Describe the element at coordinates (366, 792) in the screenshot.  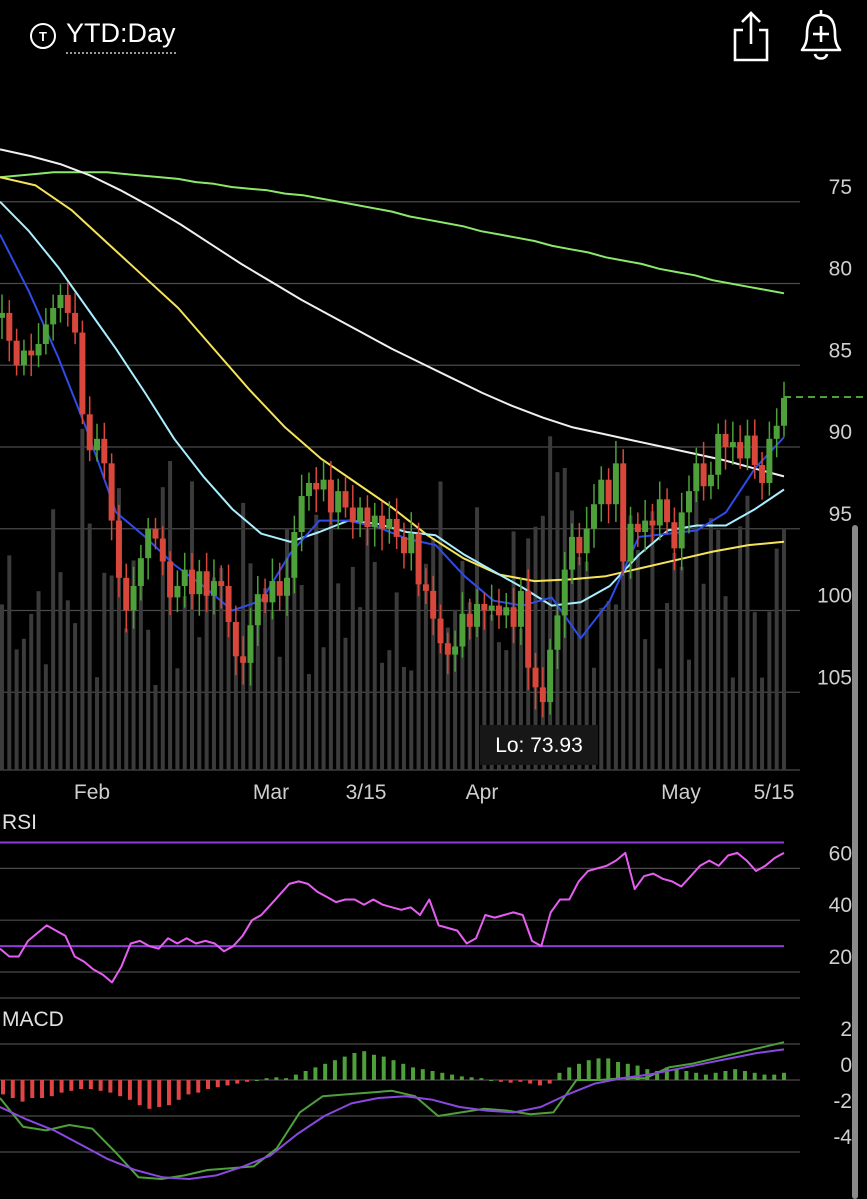
I see `date-tick-label: 3/15` at that location.